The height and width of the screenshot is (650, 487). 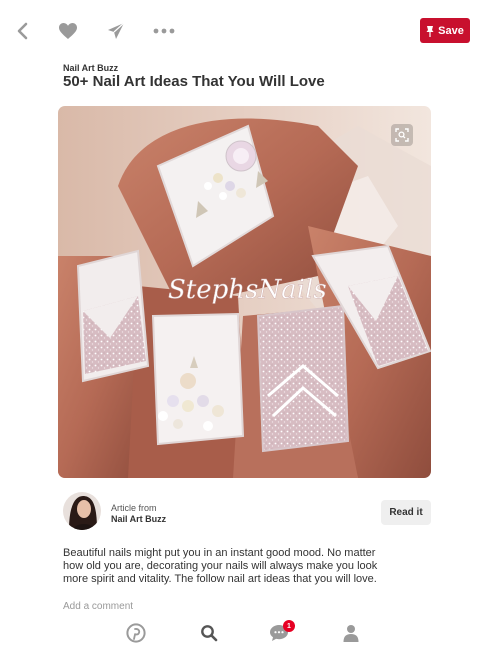 I want to click on notification-badge: 1, so click(x=289, y=626).